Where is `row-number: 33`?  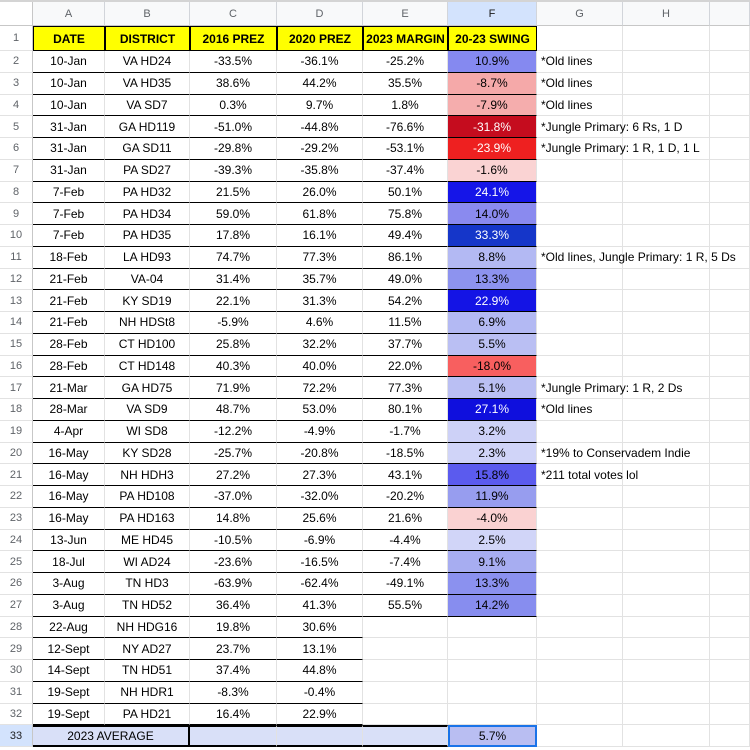 row-number: 33 is located at coordinates (16, 736).